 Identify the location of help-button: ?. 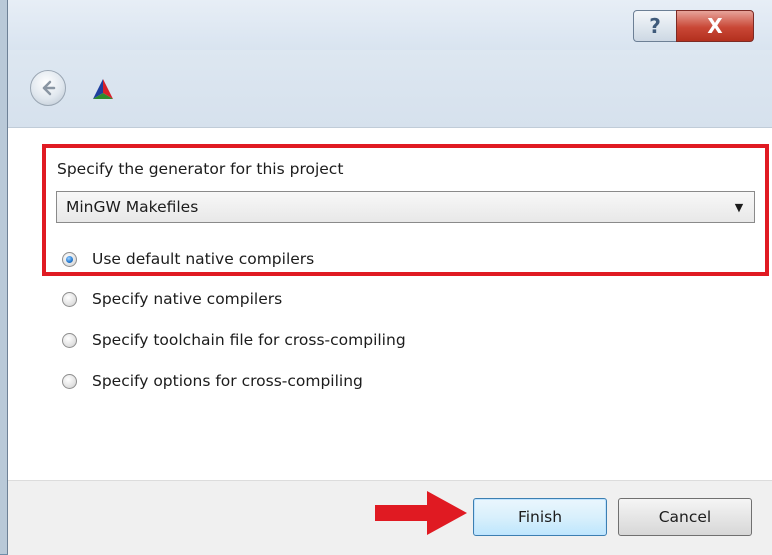
(655, 26).